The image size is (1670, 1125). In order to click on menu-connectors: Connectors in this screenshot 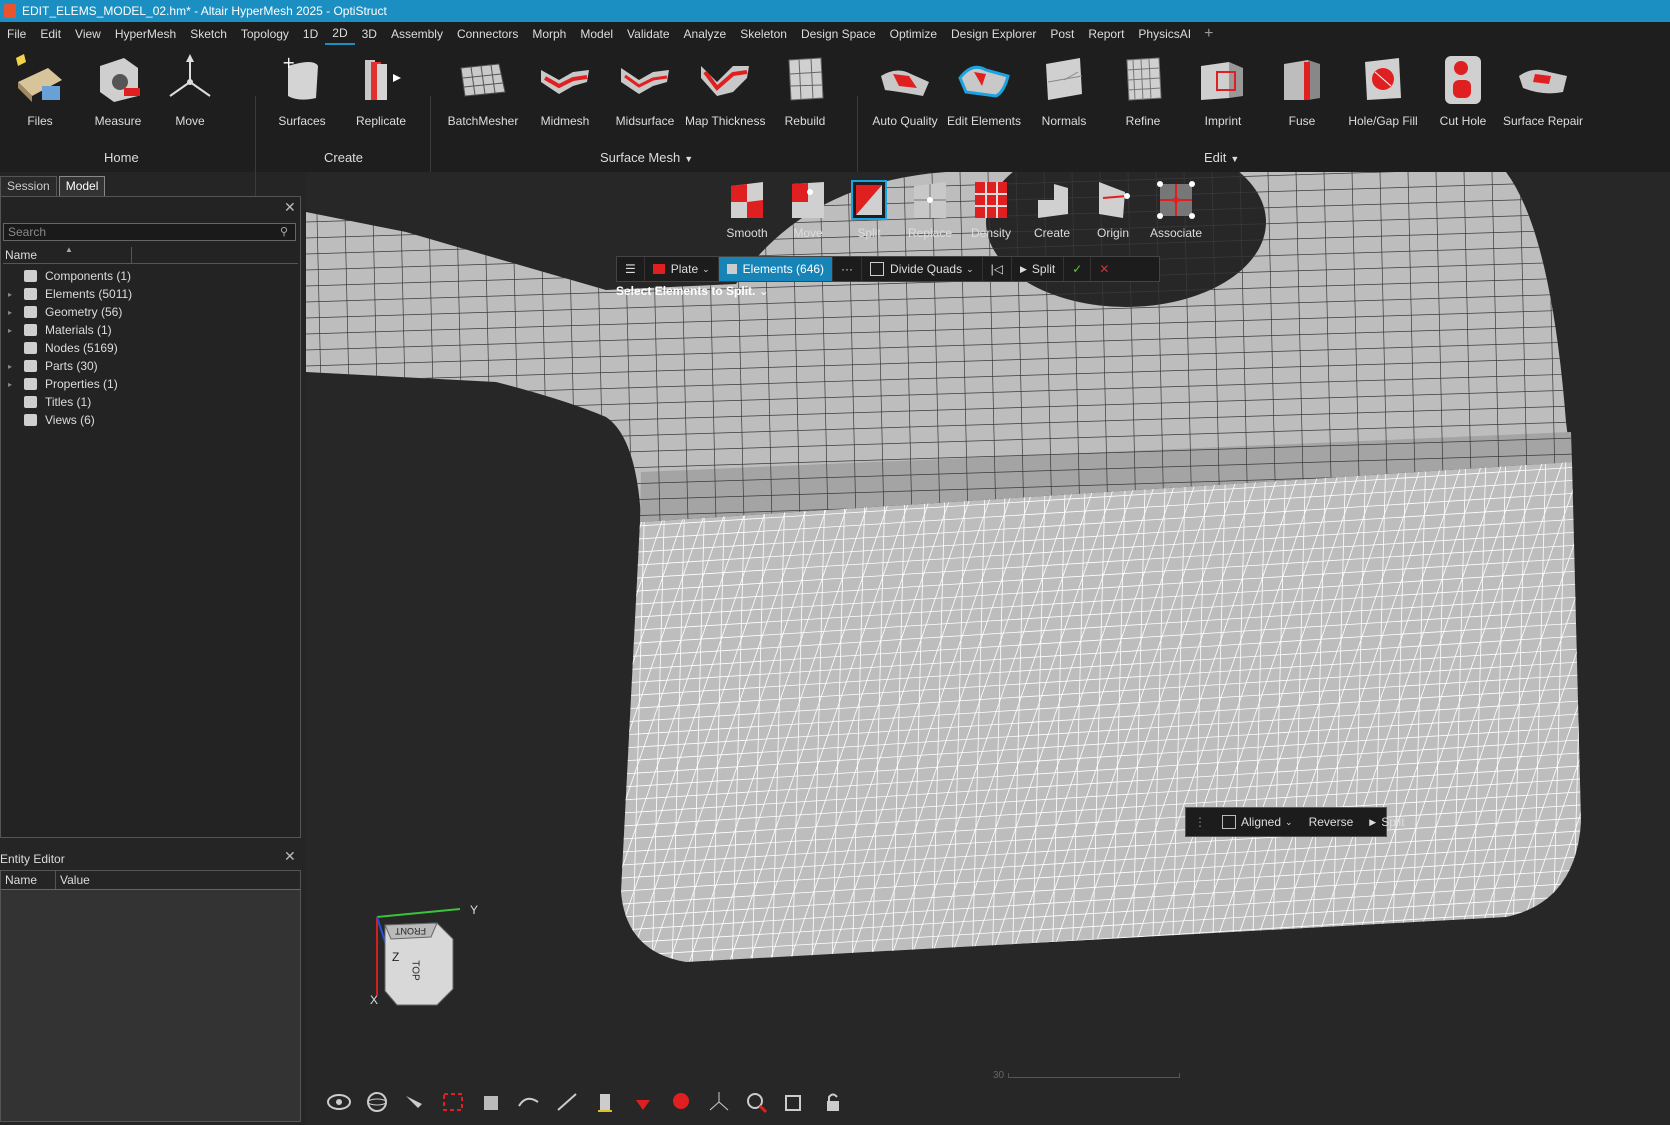, I will do `click(487, 34)`.